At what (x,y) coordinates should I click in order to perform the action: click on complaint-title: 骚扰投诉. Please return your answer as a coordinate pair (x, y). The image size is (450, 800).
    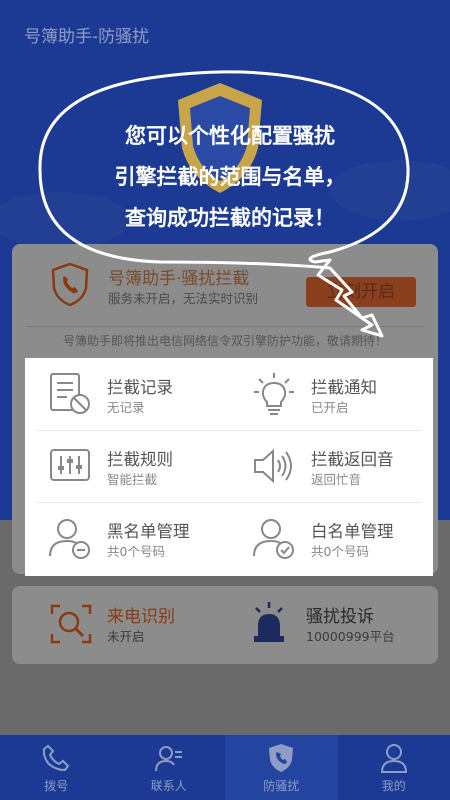
    Looking at the image, I should click on (340, 614).